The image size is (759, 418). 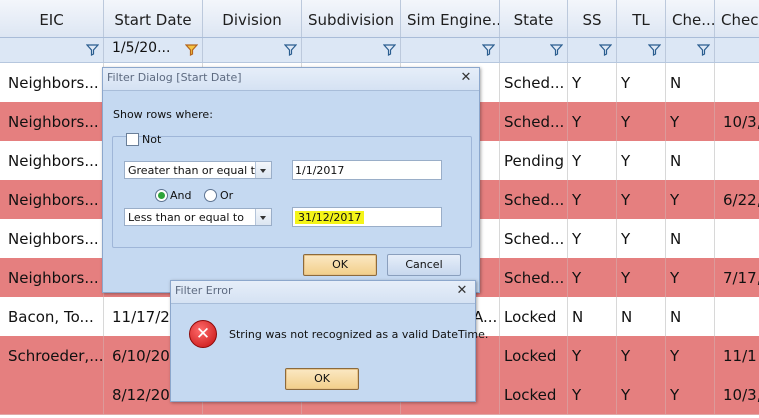 I want to click on column-header-eic: EIC, so click(x=52, y=18).